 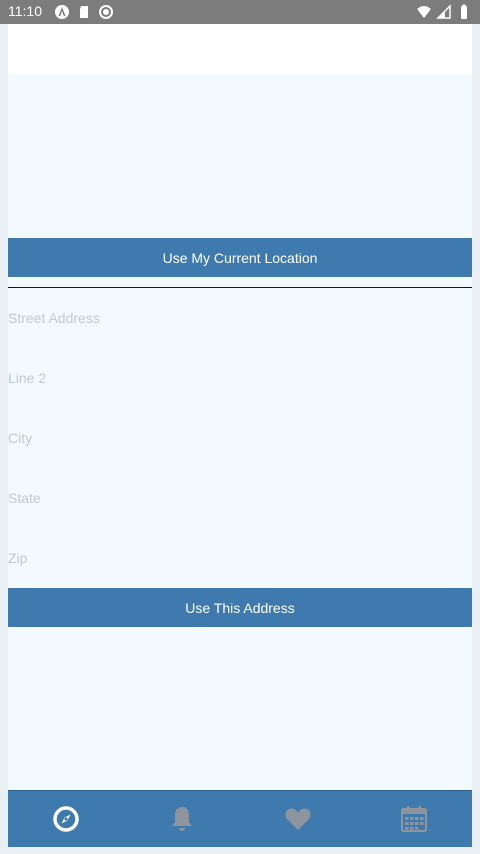 I want to click on tab-explore, so click(x=66, y=819).